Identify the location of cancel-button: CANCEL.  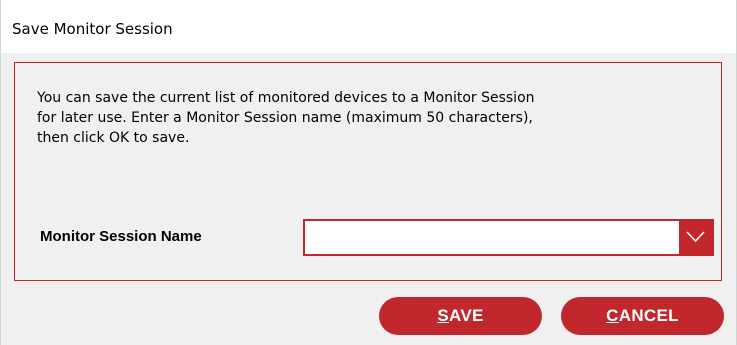
(642, 316).